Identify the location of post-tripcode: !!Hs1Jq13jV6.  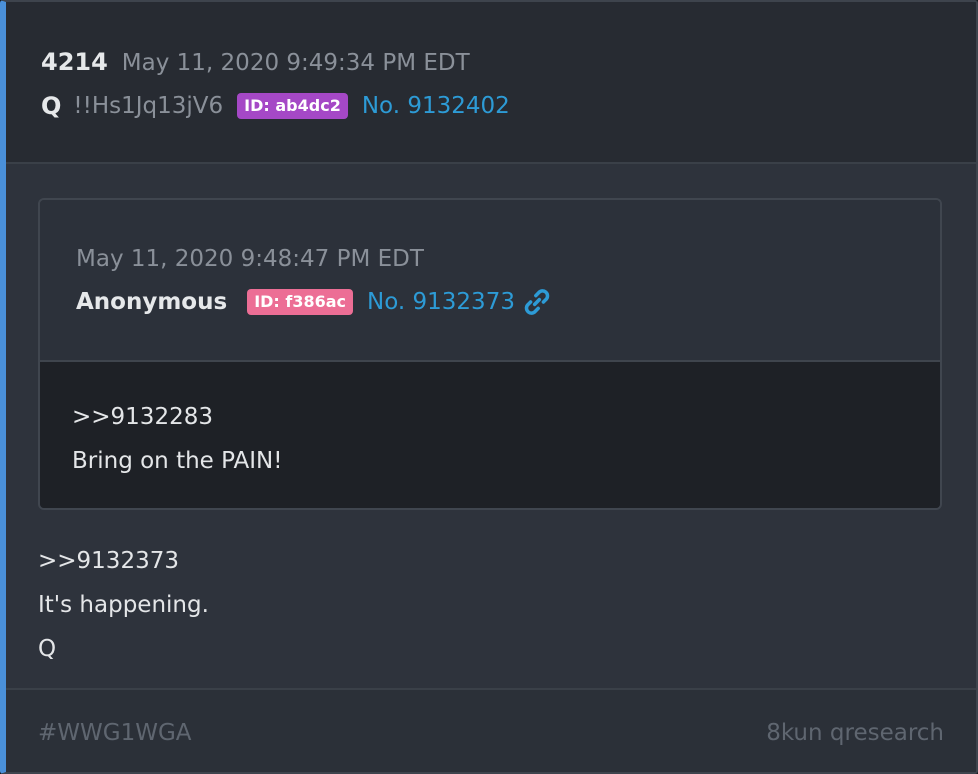
(148, 106).